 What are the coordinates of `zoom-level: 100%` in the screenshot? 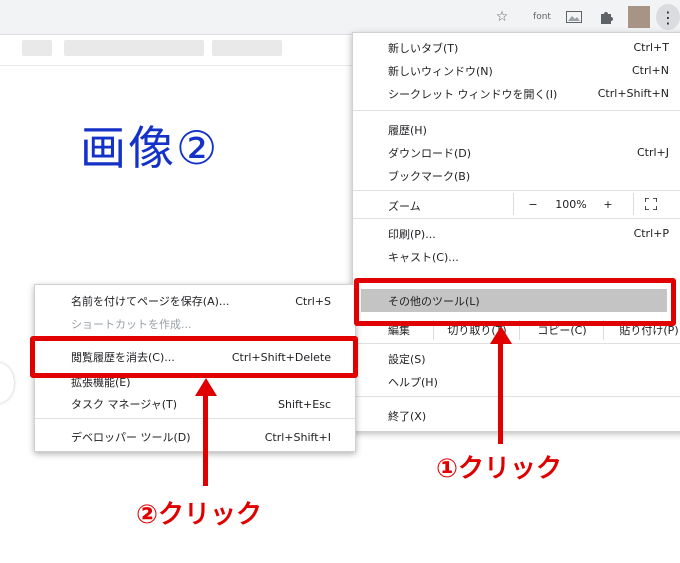 It's located at (571, 204).